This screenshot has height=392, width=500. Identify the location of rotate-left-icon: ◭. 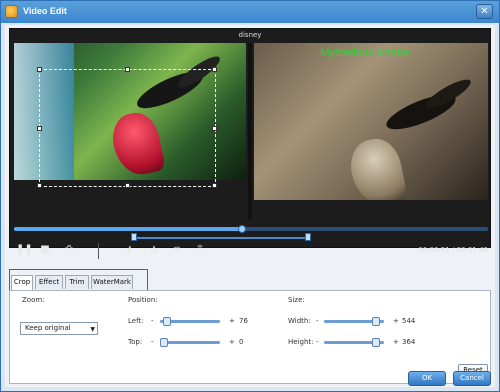
(130, 250).